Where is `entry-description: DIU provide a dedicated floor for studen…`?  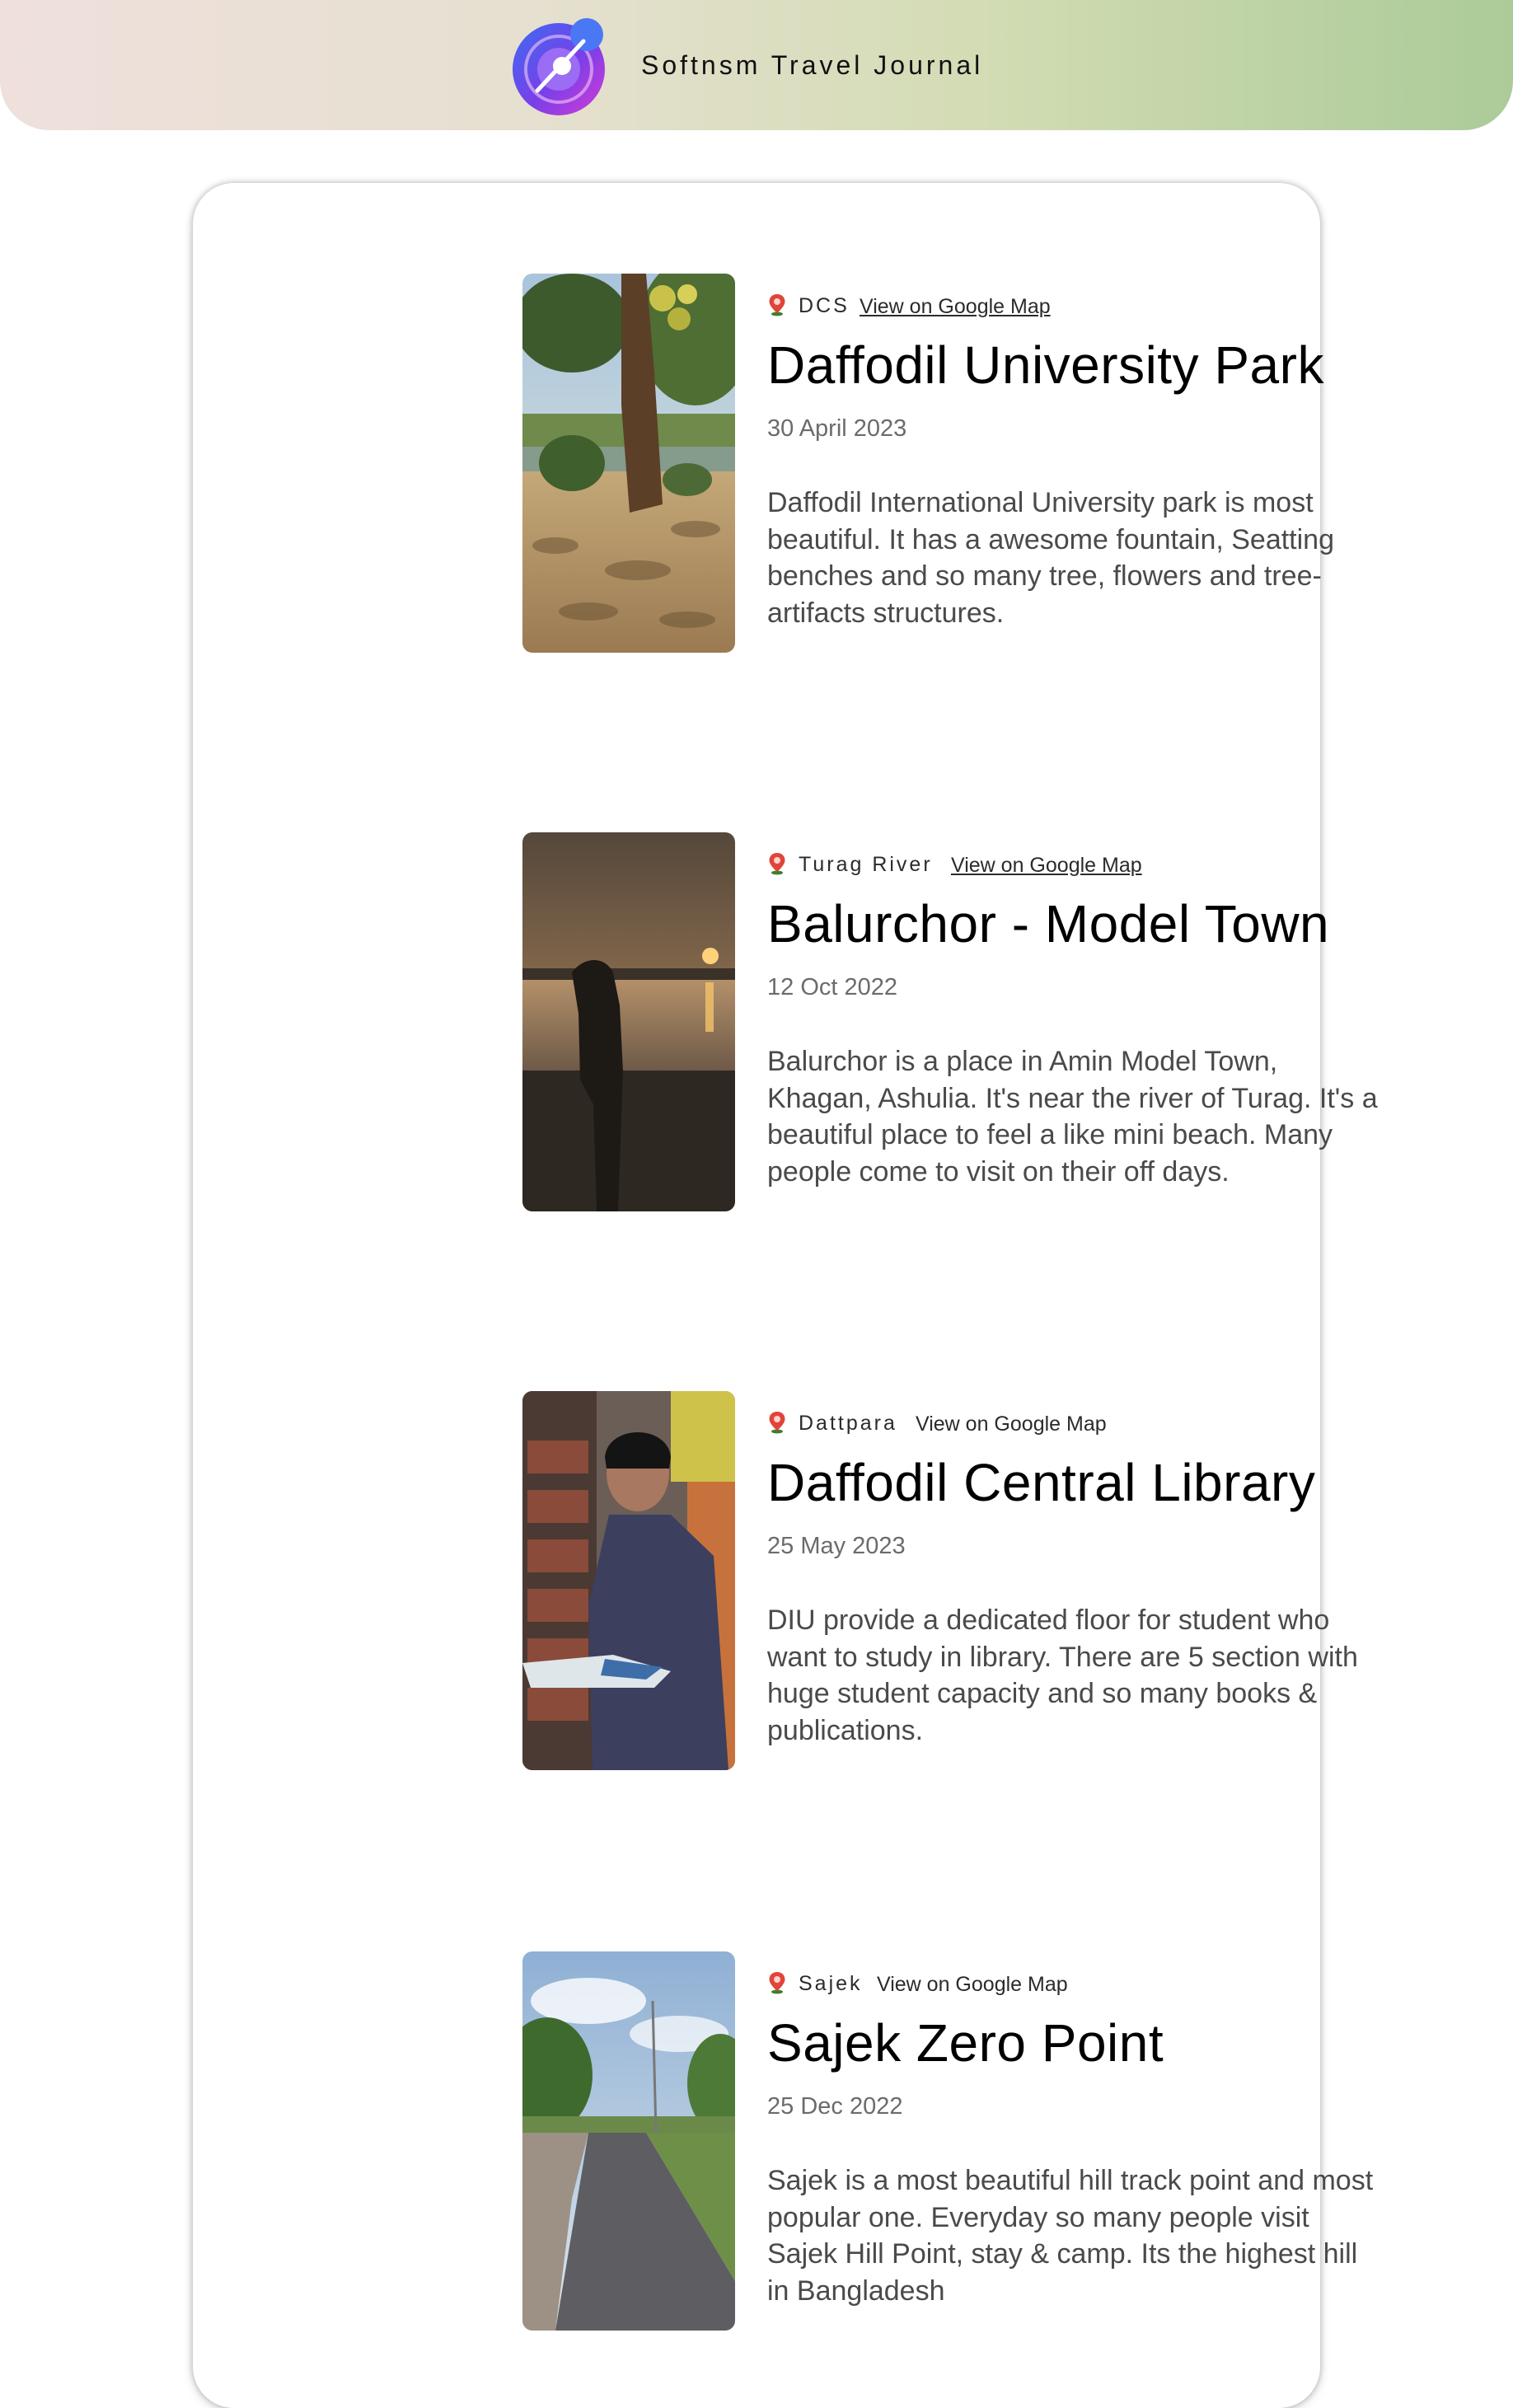
entry-description: DIU provide a dedicated floor for studen… is located at coordinates (1062, 1676).